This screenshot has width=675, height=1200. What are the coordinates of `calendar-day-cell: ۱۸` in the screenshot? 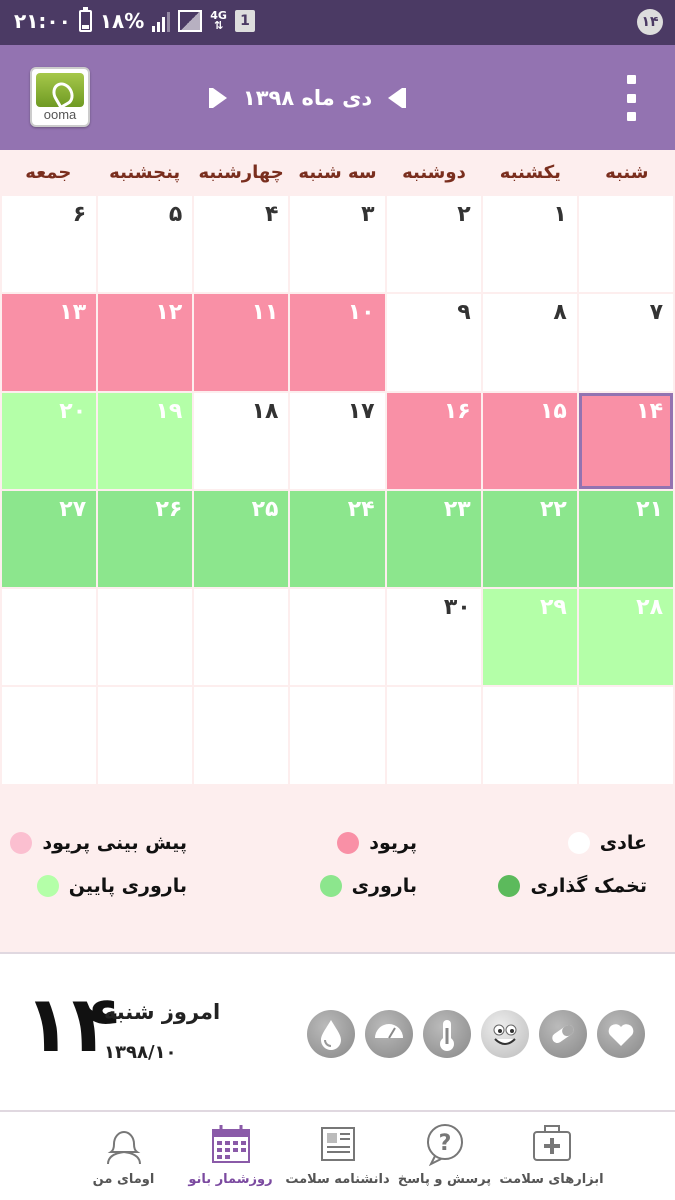 It's located at (241, 440).